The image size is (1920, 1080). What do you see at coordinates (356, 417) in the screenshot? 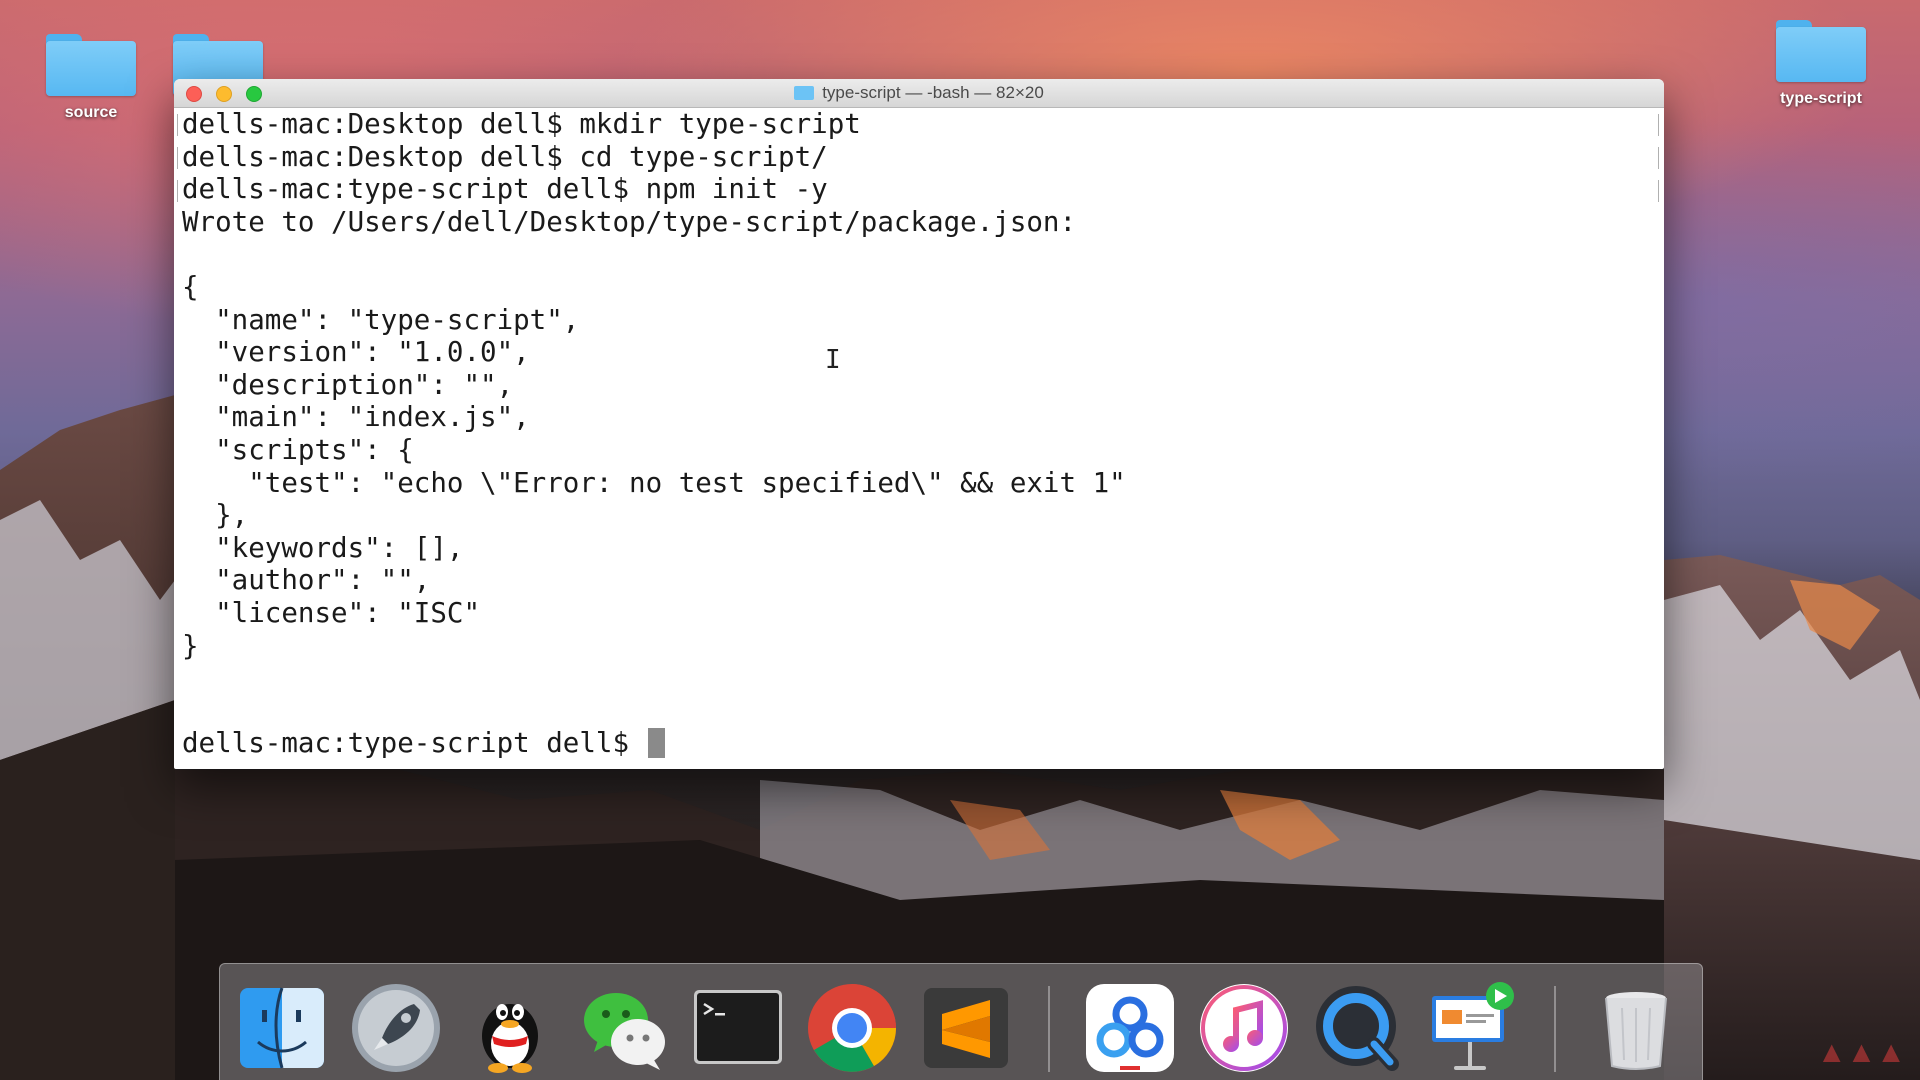
I see `terminal-line: "main": "index.js",` at bounding box center [356, 417].